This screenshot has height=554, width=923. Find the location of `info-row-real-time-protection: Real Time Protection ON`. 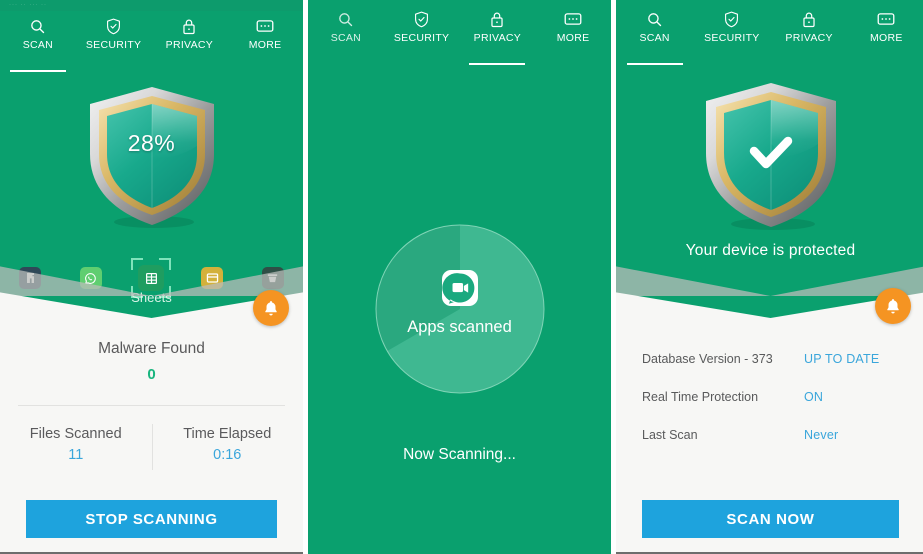

info-row-real-time-protection: Real Time Protection ON is located at coordinates (769, 397).